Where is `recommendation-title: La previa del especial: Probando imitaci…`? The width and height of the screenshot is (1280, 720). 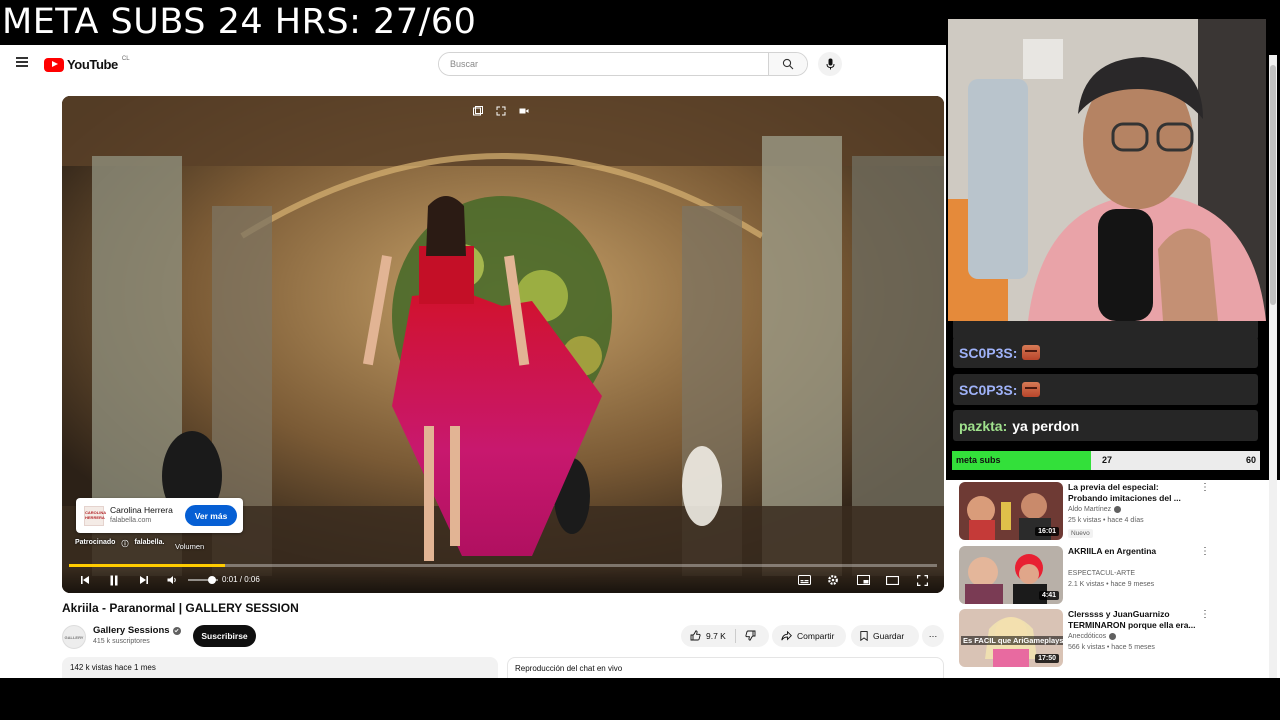
recommendation-title: La previa del especial: Probando imitaci… is located at coordinates (1133, 493).